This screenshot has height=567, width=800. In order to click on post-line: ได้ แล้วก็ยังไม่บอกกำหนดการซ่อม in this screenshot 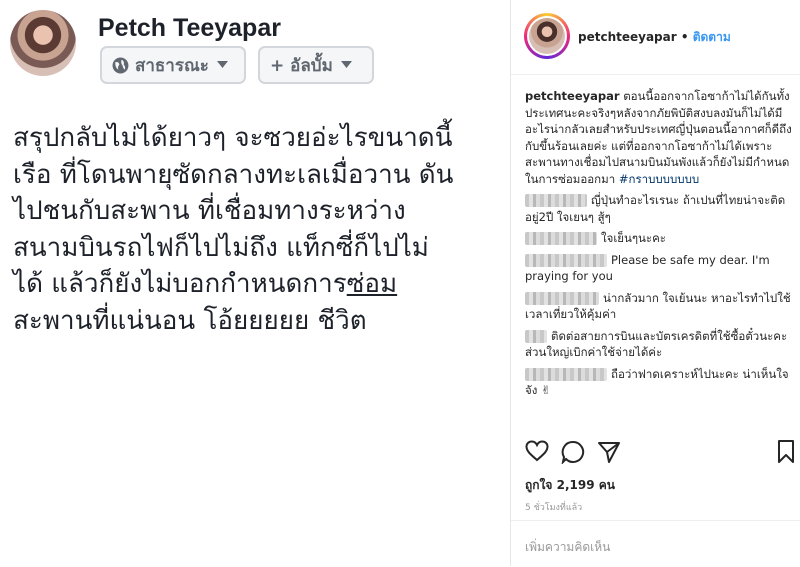, I will do `click(205, 284)`.